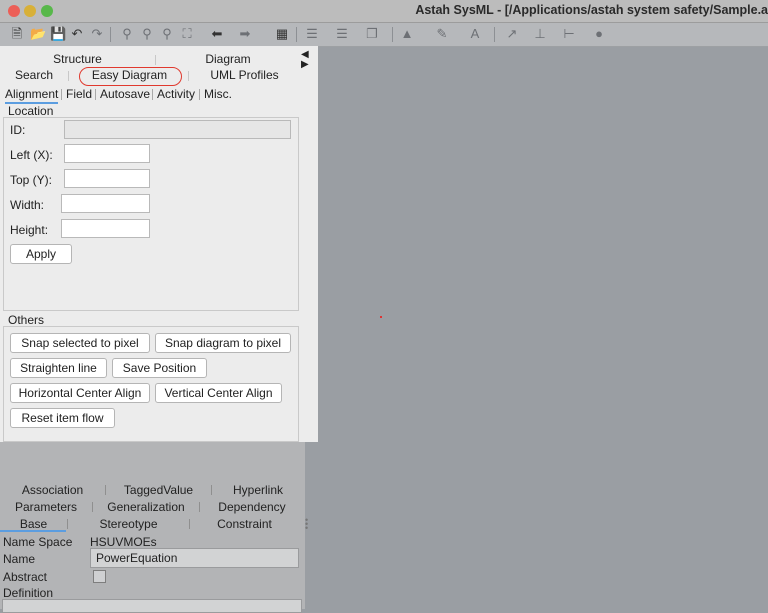 Image resolution: width=768 pixels, height=613 pixels. Describe the element at coordinates (599, 34) in the screenshot. I see `color-icon: ●` at that location.